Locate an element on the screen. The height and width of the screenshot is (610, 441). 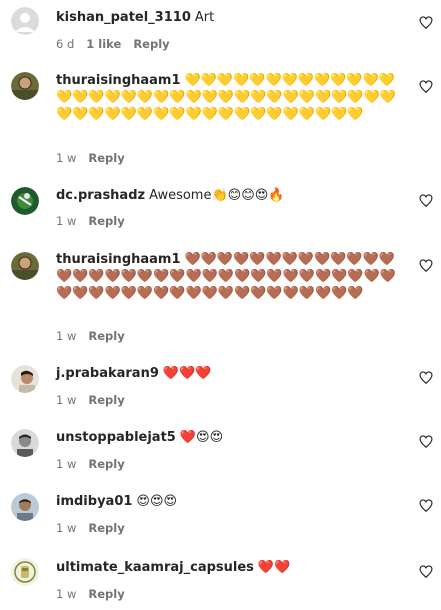
comment-username: unstoppablejat5 is located at coordinates (116, 437).